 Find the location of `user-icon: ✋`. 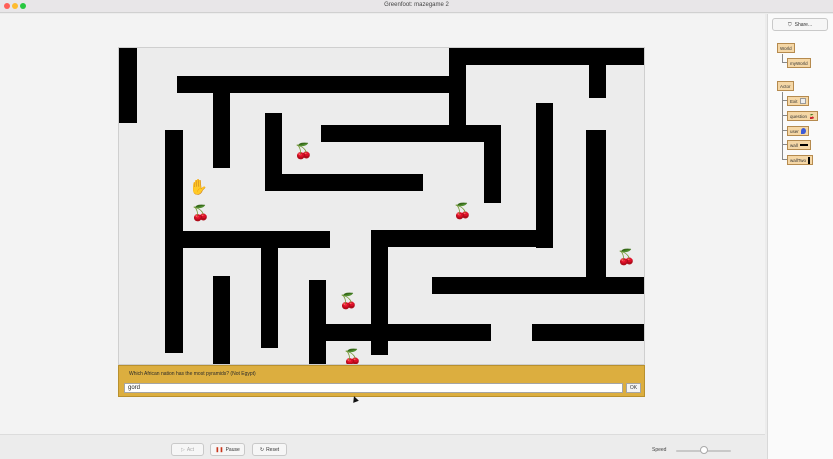

user-icon: ✋ is located at coordinates (198, 187).